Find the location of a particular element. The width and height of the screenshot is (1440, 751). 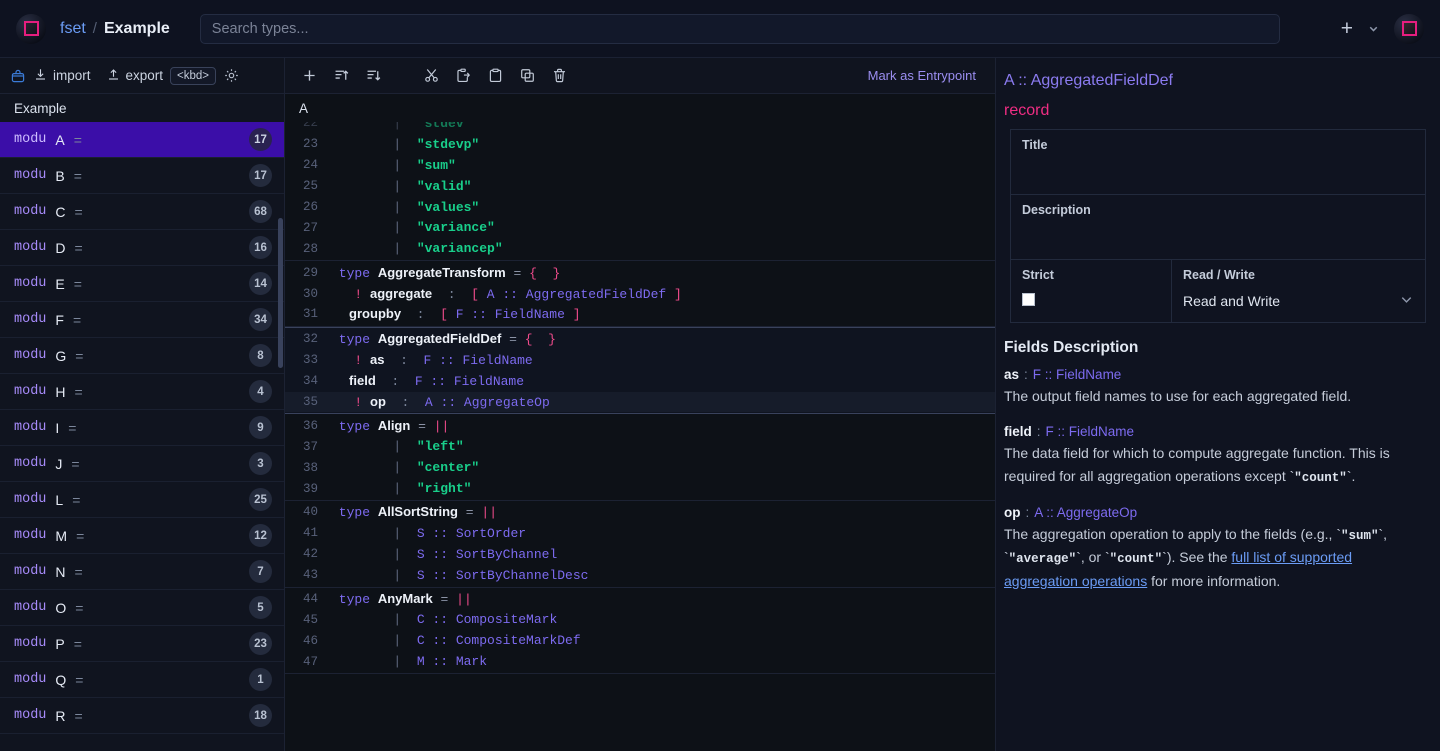

package-icon is located at coordinates (18, 76).